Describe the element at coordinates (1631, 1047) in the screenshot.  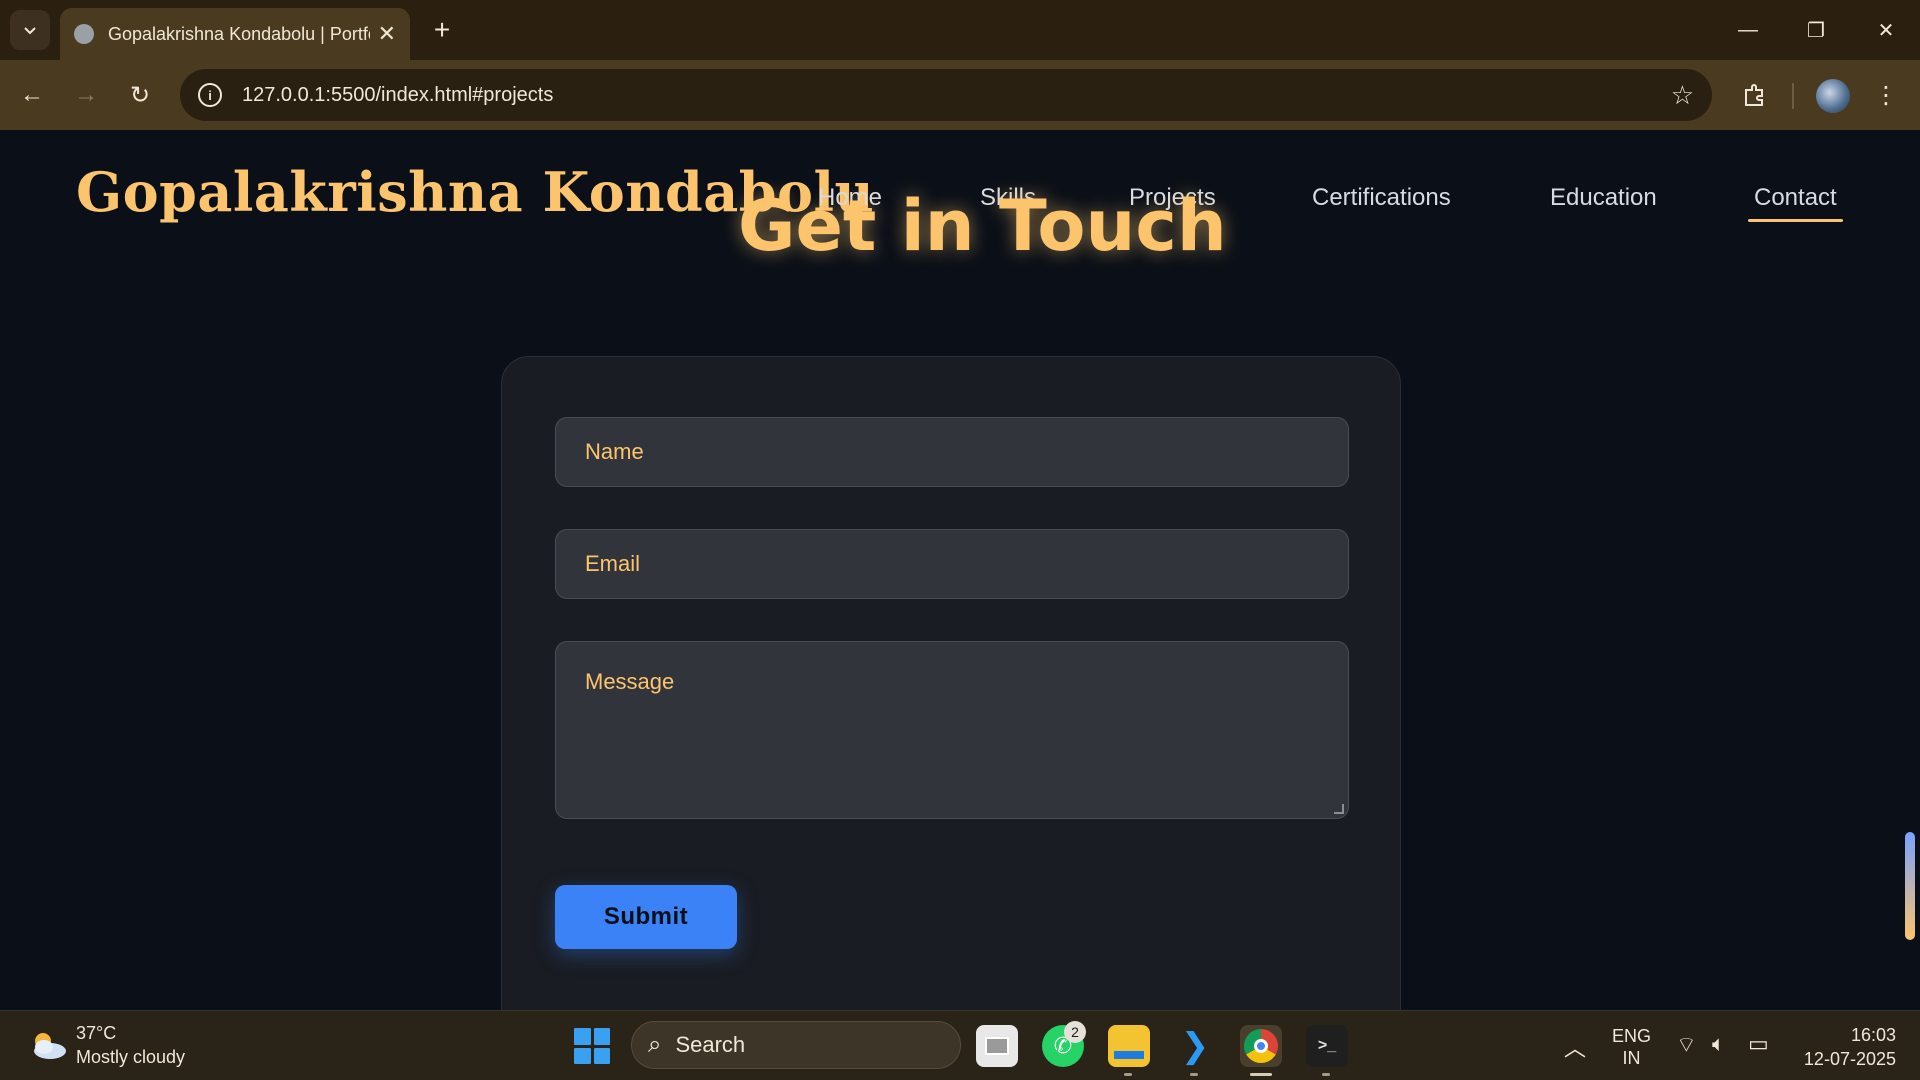
I see `language-indicator: ENG IN` at that location.